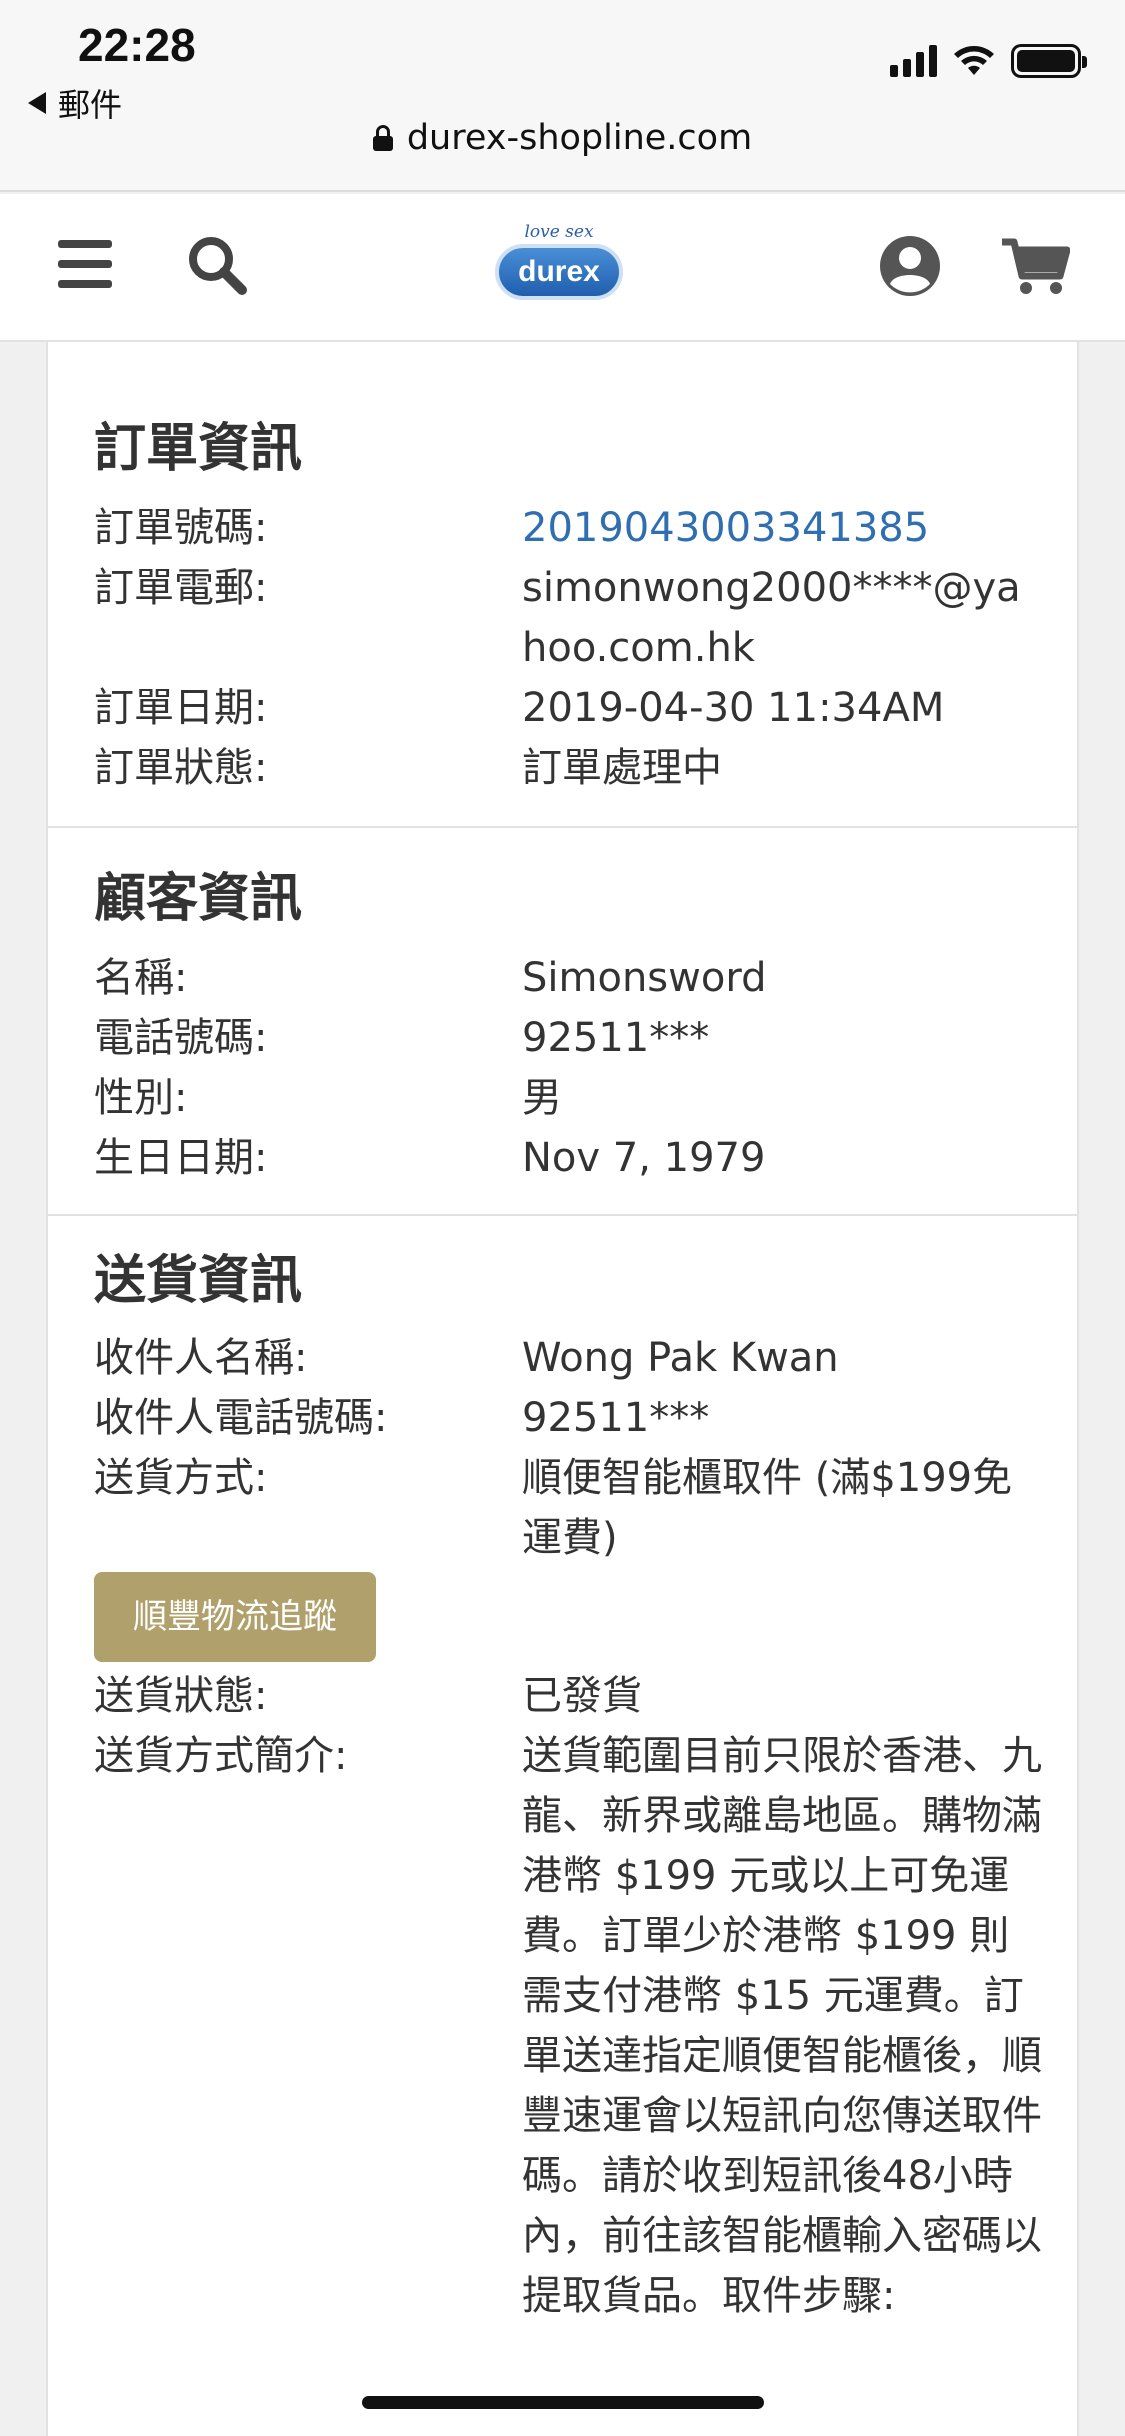  I want to click on url-text: durex-shopline.com, so click(579, 138).